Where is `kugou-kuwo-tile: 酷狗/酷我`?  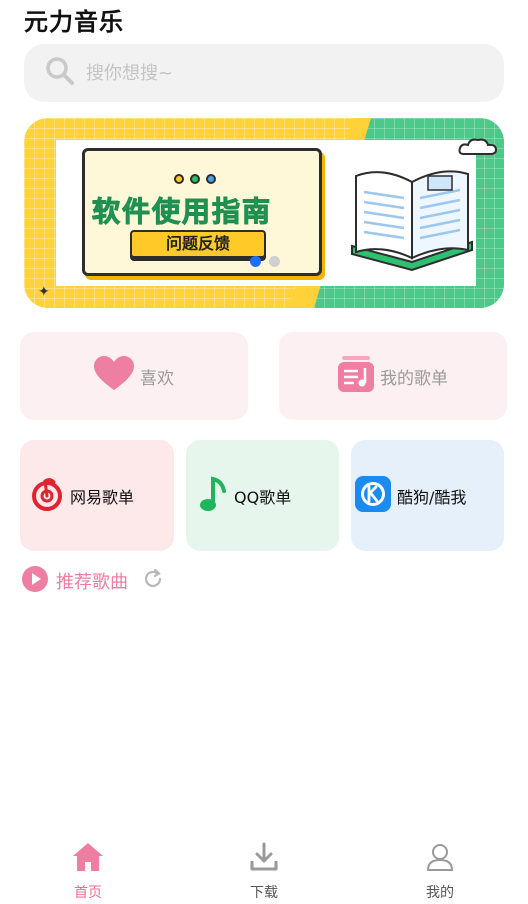
kugou-kuwo-tile: 酷狗/酷我 is located at coordinates (427, 495).